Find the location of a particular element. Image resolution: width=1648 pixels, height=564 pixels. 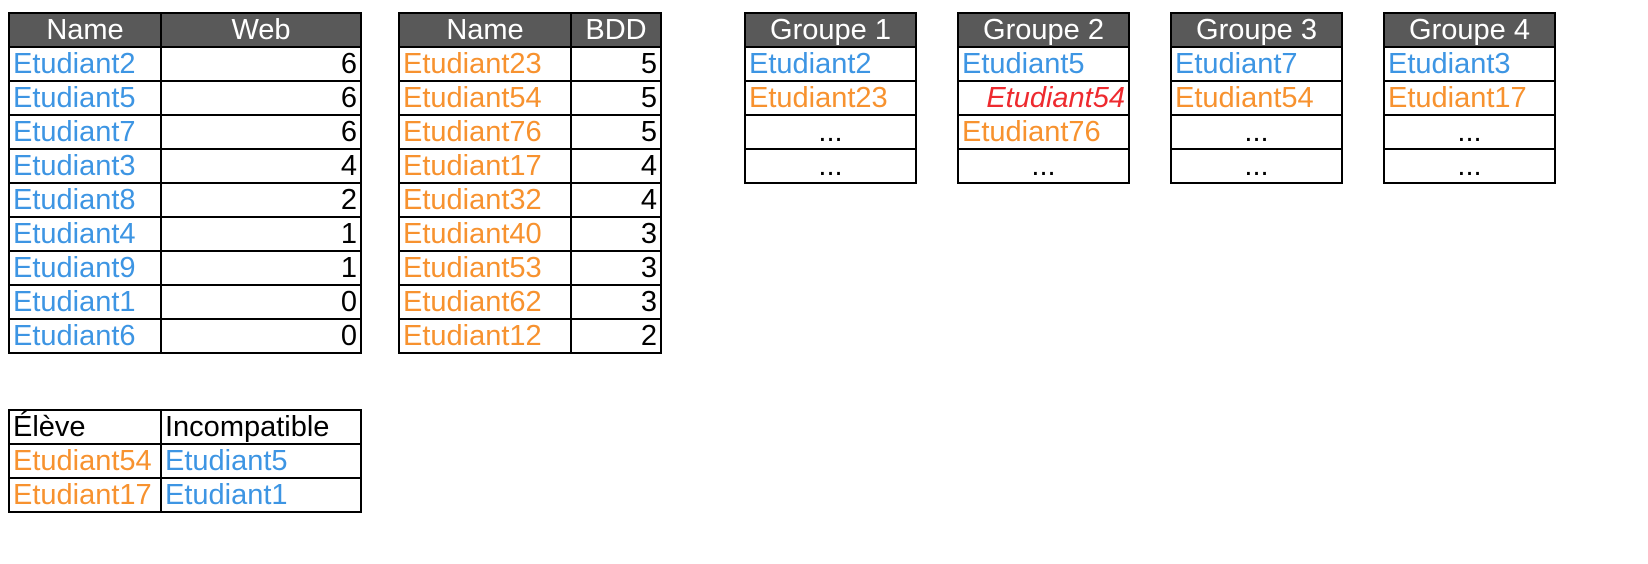

group-member: Etudiant23 is located at coordinates (830, 98).